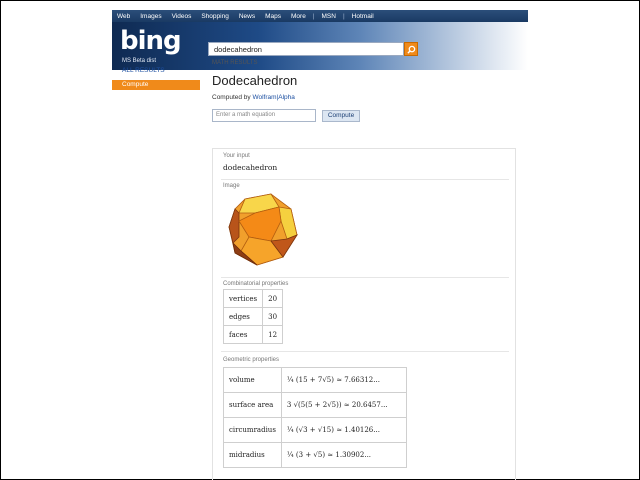 This screenshot has width=640, height=480. I want to click on math-equation-input: Enter a math equation, so click(264, 115).